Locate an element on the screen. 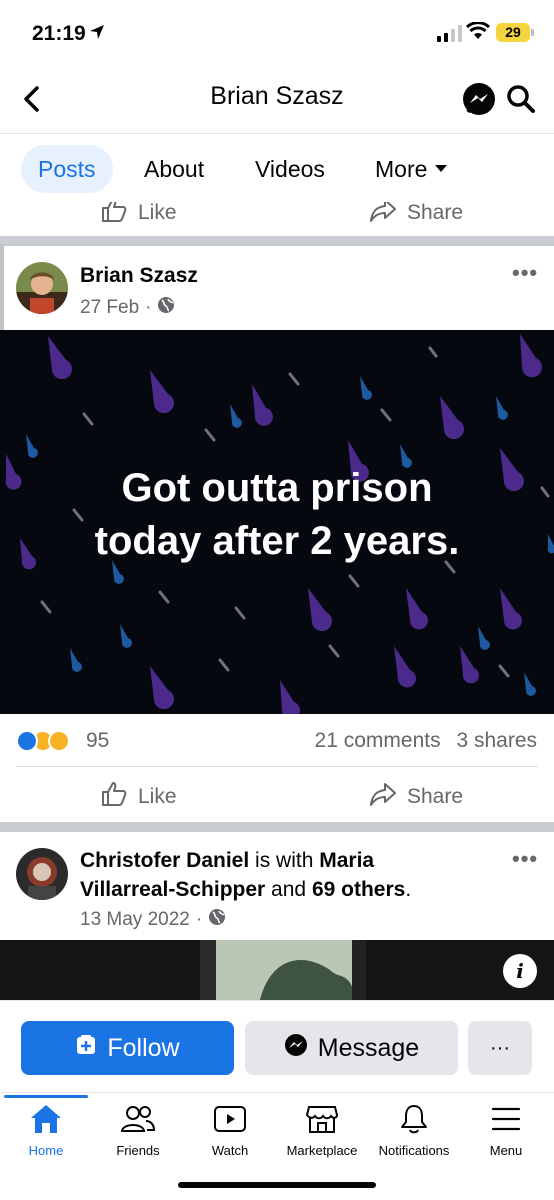 This screenshot has height=1200, width=554. post-tagline-1: Christofer Daniel is with Maria is located at coordinates (227, 861).